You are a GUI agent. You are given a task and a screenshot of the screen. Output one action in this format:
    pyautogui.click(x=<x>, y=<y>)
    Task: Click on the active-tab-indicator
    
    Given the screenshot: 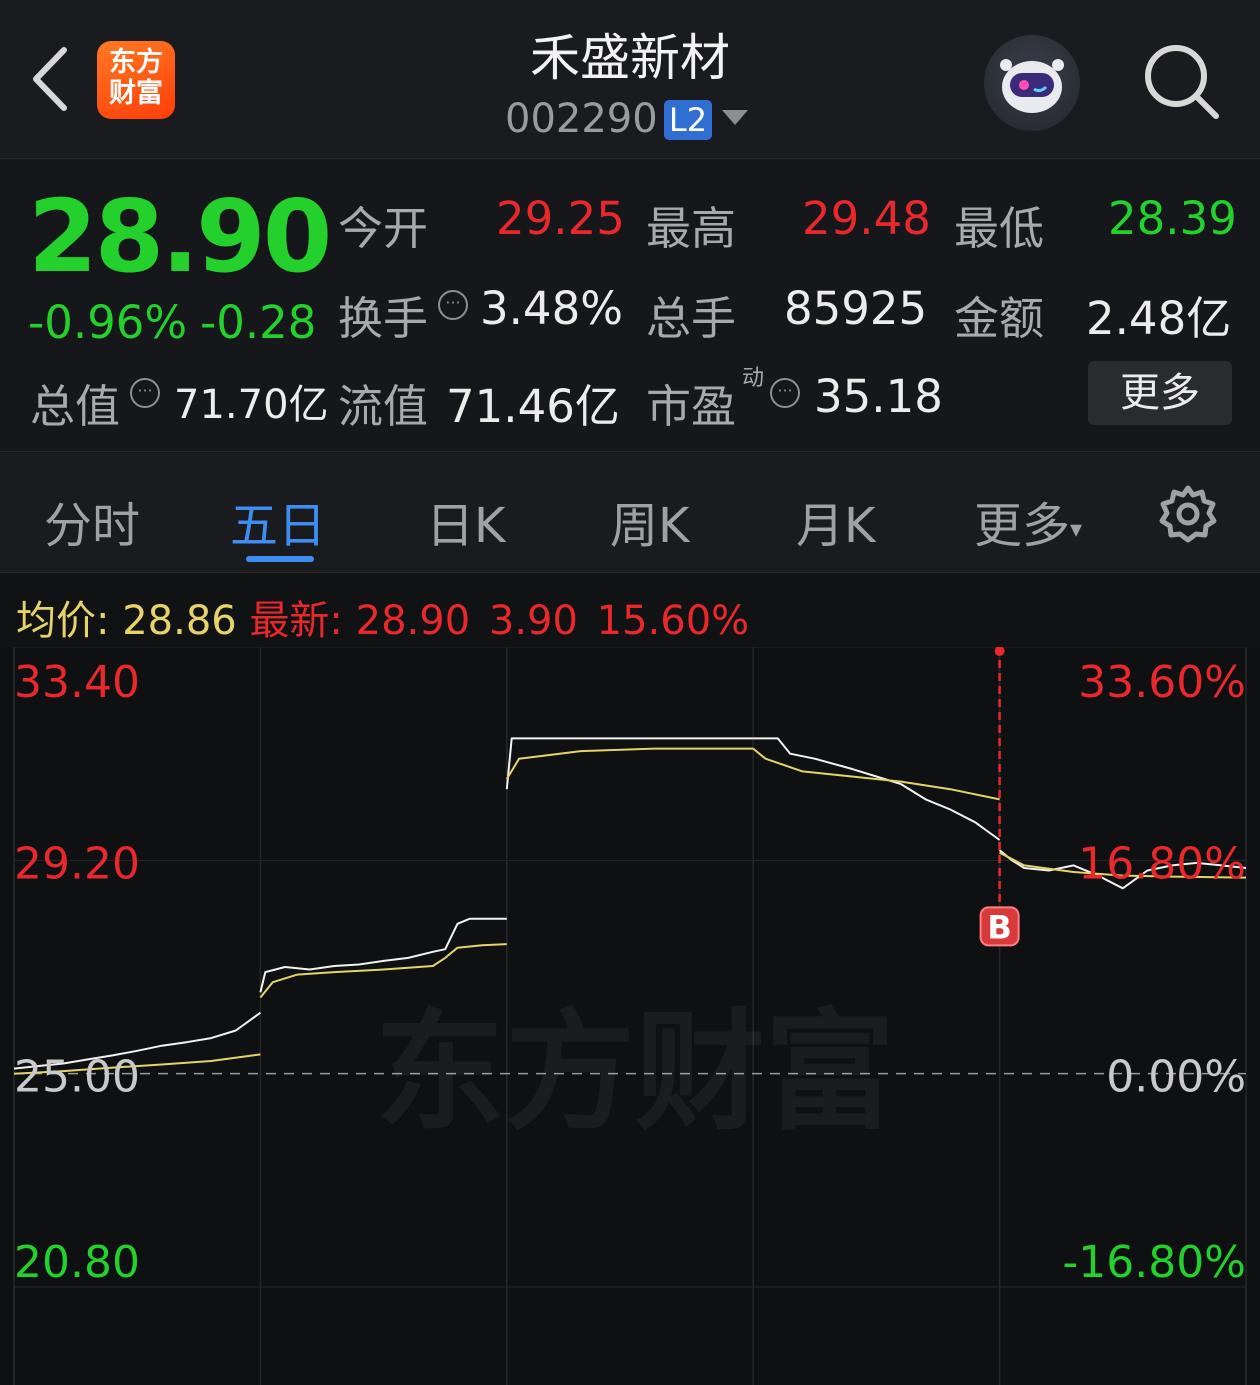 What is the action you would take?
    pyautogui.click(x=280, y=559)
    